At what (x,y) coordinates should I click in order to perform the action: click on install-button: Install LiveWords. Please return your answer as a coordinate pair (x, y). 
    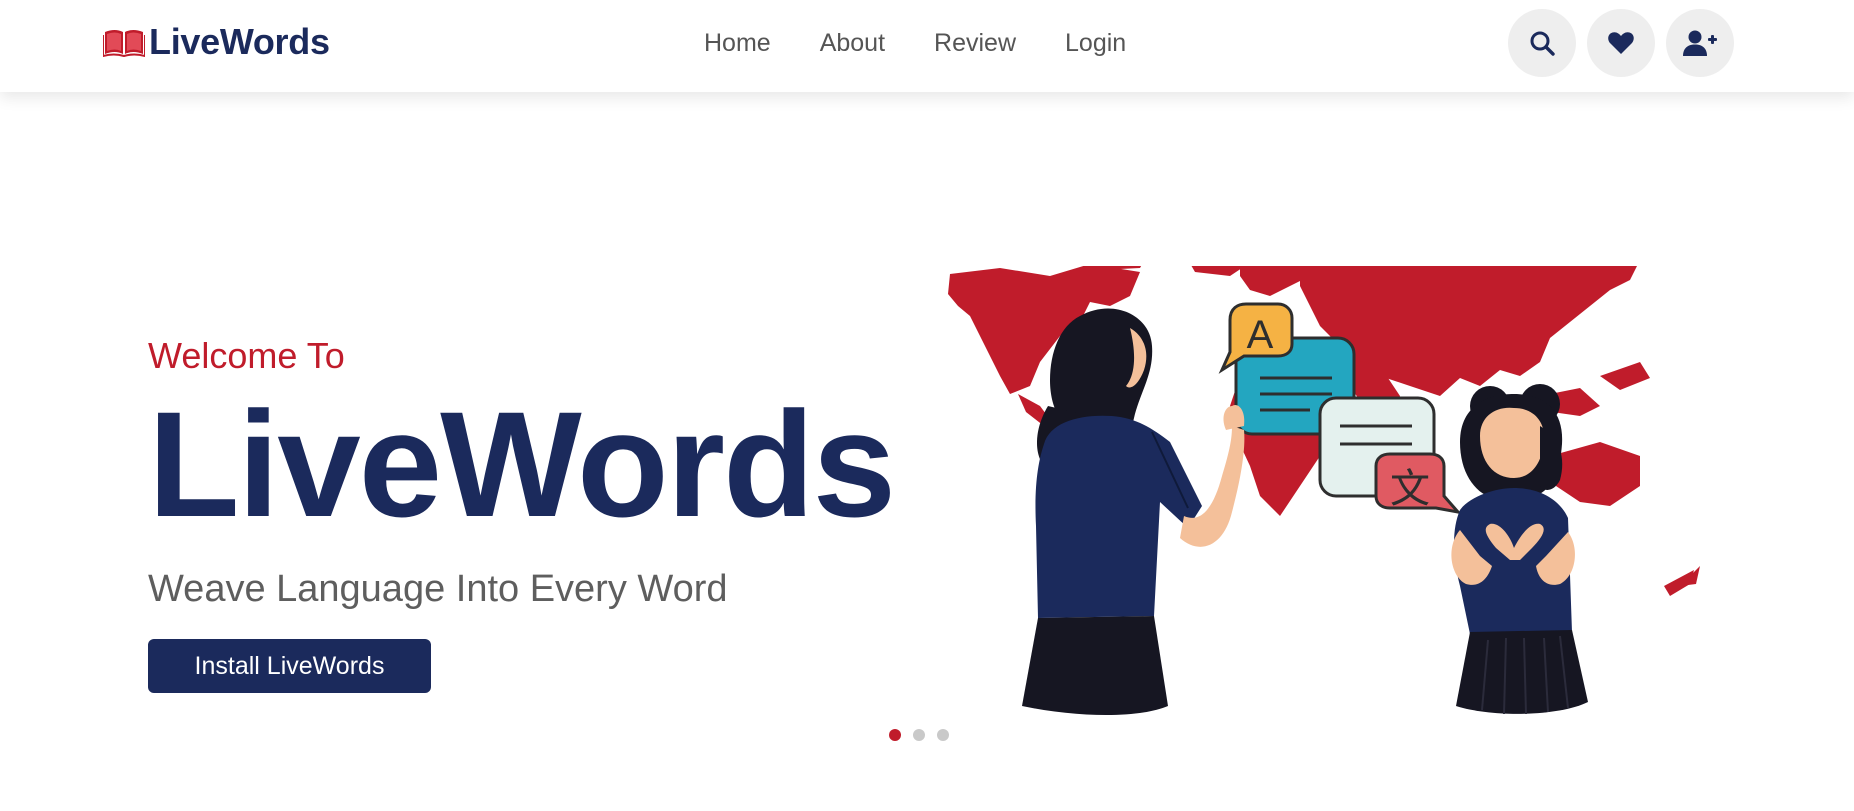
    Looking at the image, I should click on (289, 666).